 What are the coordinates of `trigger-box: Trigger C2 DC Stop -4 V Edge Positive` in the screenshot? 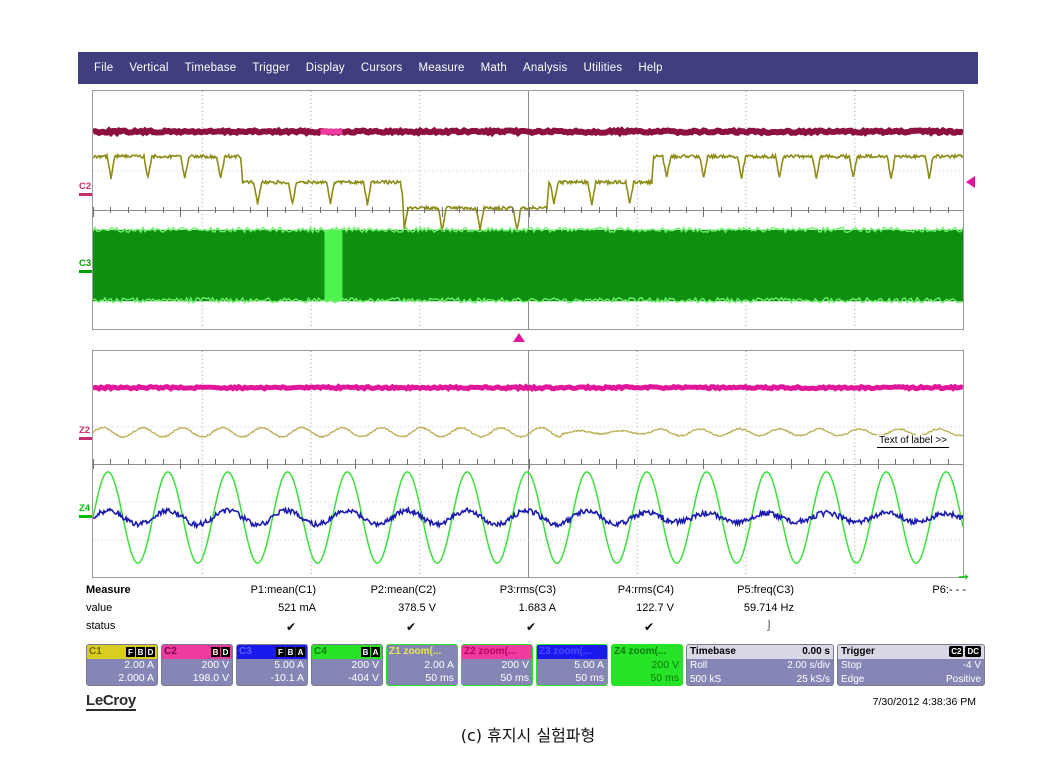 It's located at (911, 665).